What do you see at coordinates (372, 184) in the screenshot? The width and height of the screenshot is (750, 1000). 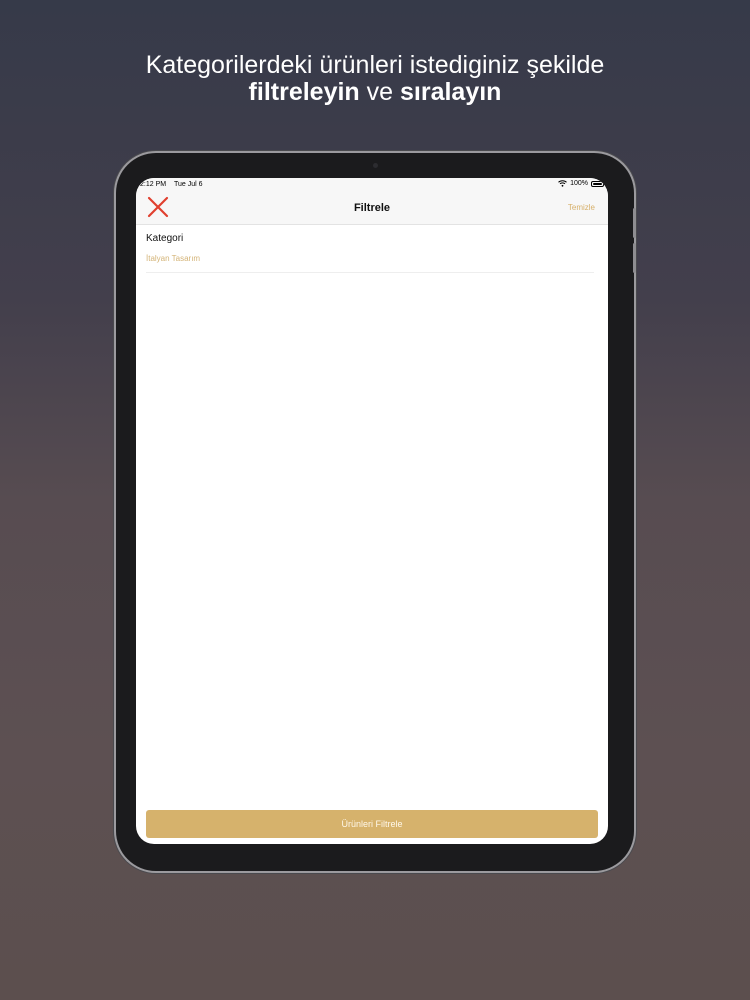 I see `status-bar: 2:12 PM Tue Jul 6 100%` at bounding box center [372, 184].